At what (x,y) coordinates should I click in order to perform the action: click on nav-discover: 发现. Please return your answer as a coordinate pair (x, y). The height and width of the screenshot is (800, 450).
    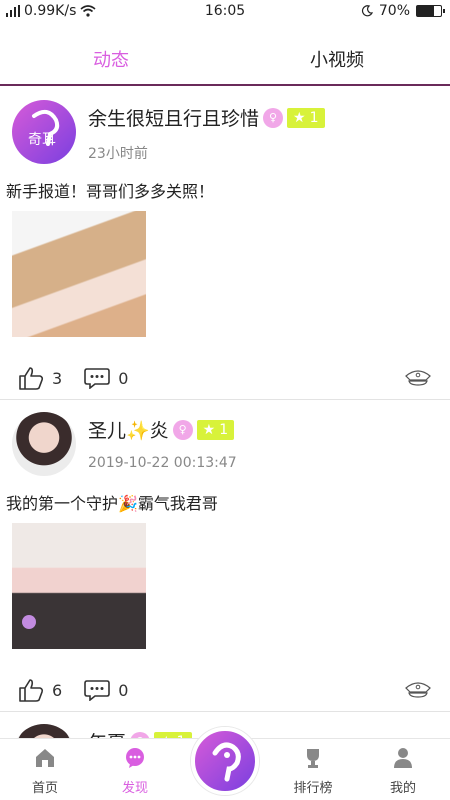
    Looking at the image, I should click on (135, 771).